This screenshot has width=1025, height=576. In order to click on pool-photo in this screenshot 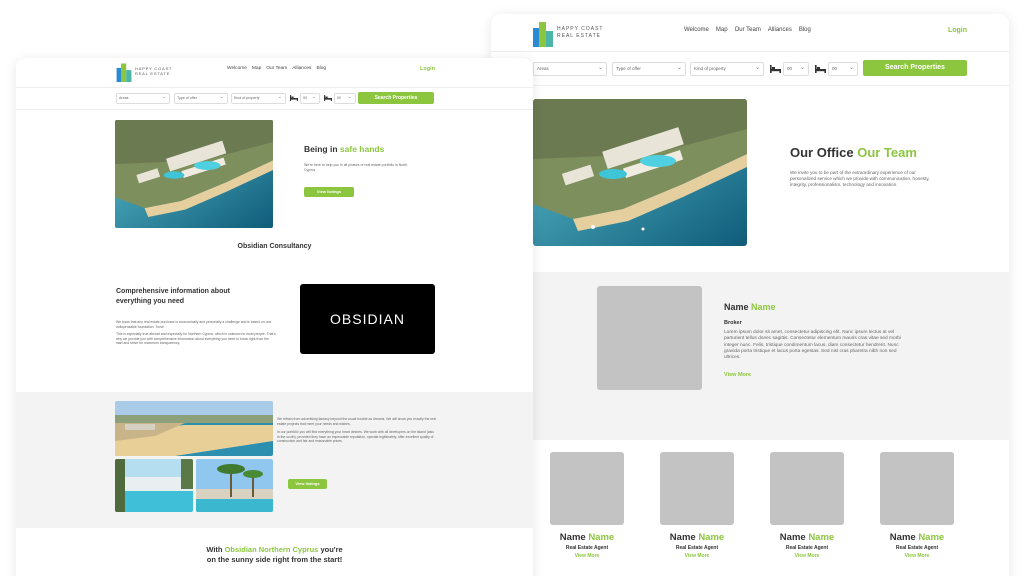, I will do `click(154, 485)`.